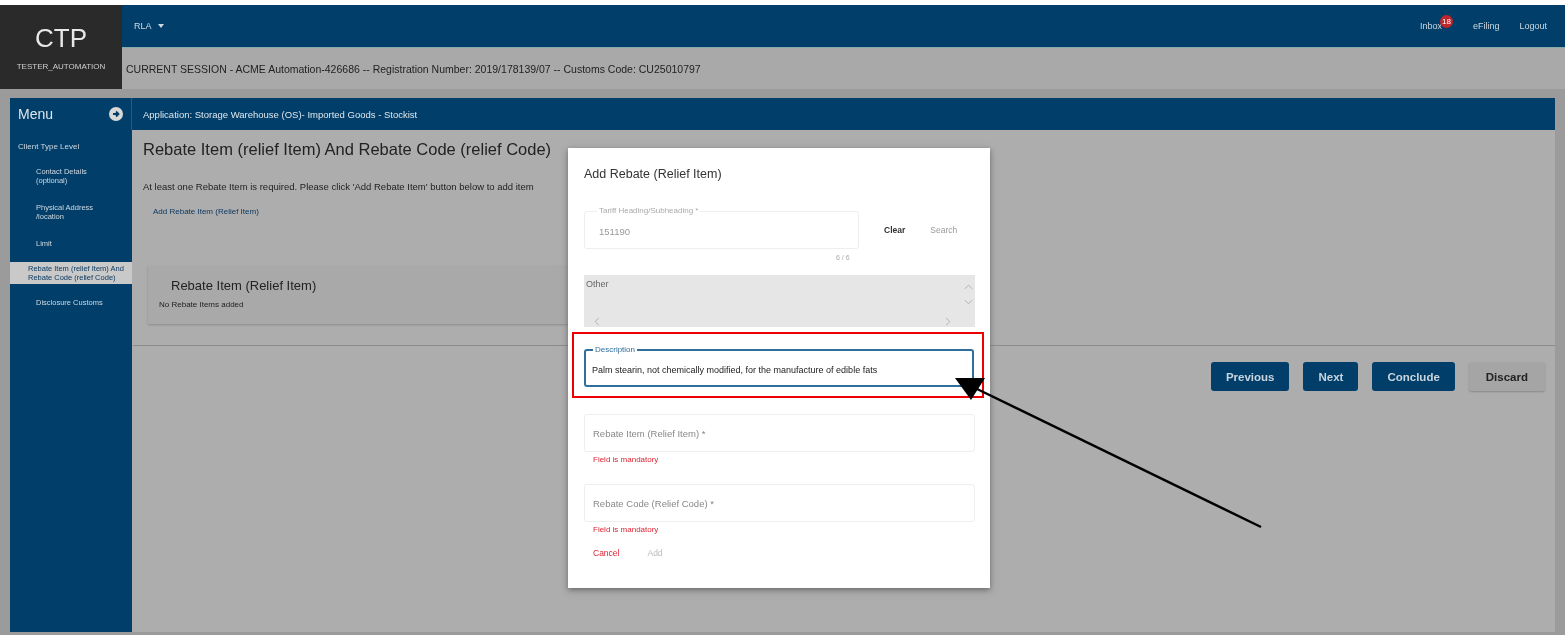  What do you see at coordinates (1250, 376) in the screenshot?
I see `nav-button: Previous` at bounding box center [1250, 376].